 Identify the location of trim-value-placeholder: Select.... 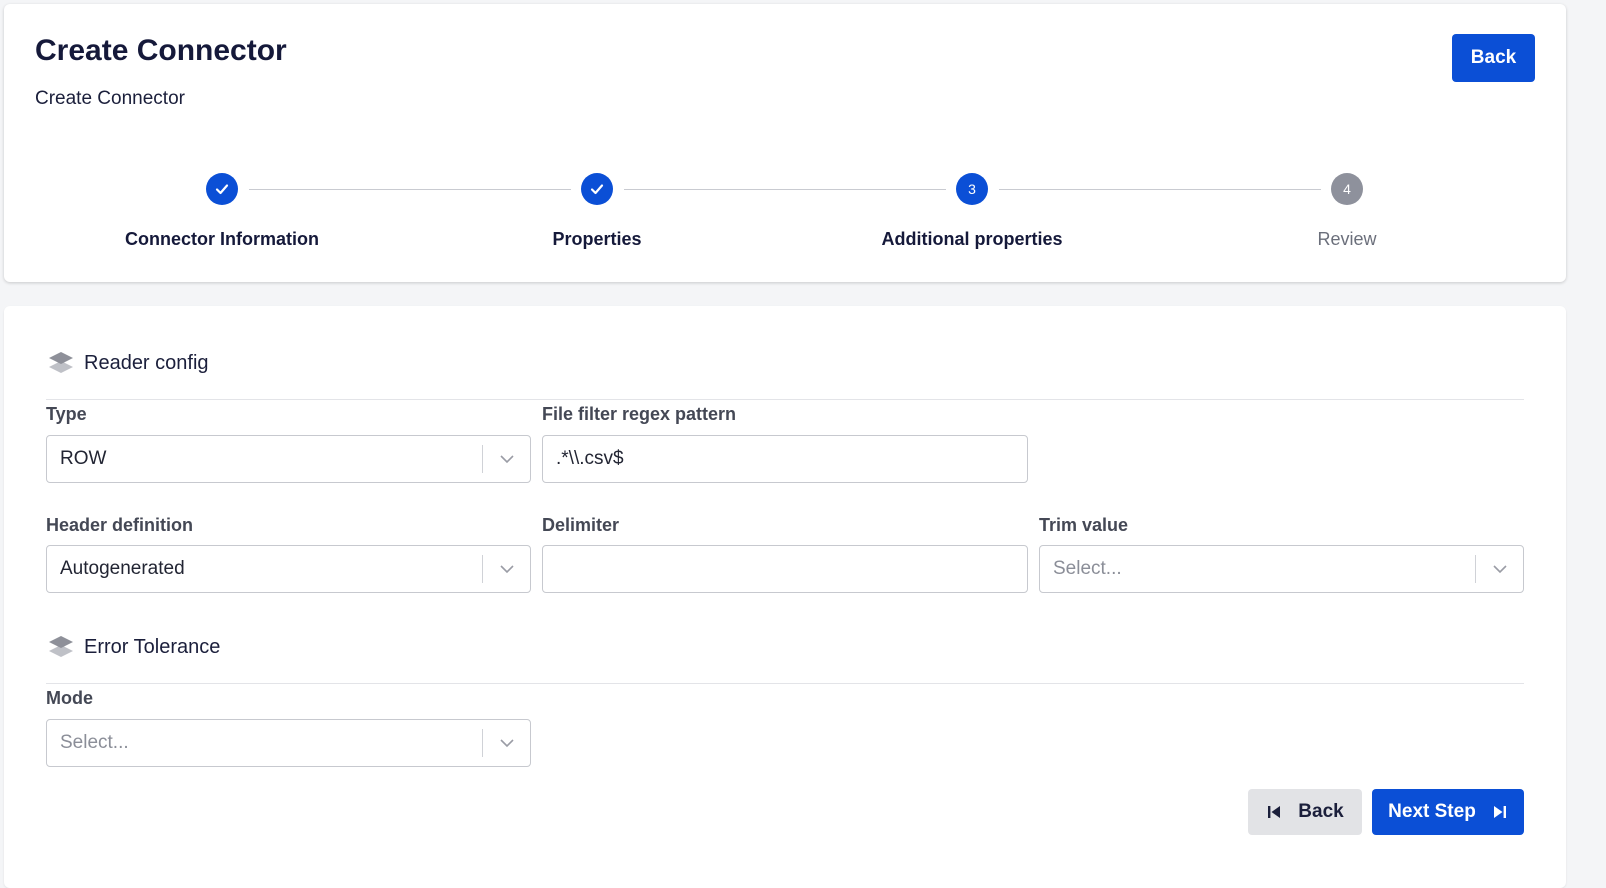
(1087, 568).